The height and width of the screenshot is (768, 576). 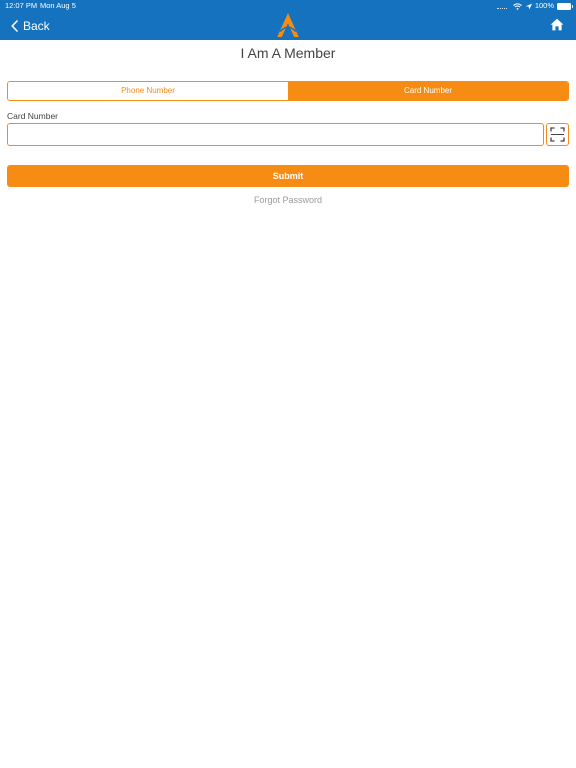 I want to click on segment-card-number: Card Number, so click(x=428, y=91).